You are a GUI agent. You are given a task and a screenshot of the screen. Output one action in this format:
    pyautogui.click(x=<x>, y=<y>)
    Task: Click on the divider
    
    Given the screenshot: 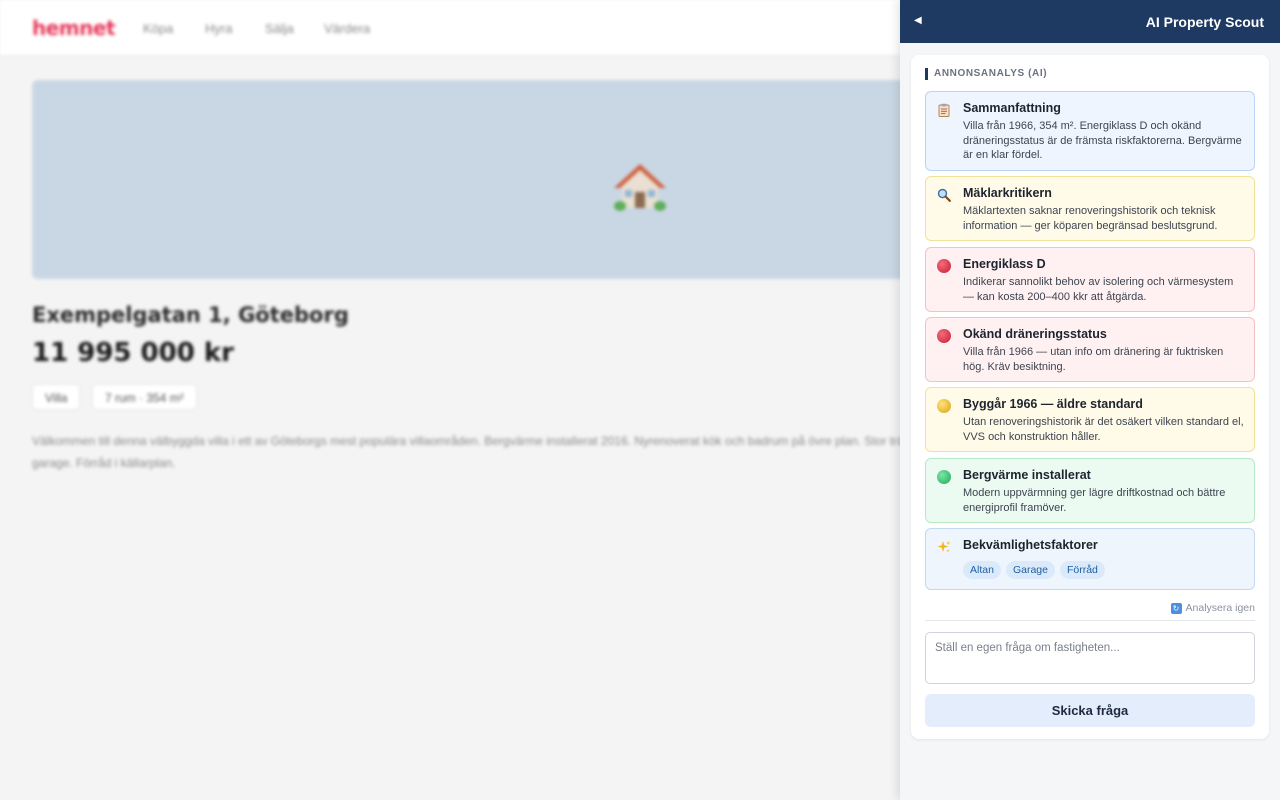 What is the action you would take?
    pyautogui.click(x=1090, y=620)
    